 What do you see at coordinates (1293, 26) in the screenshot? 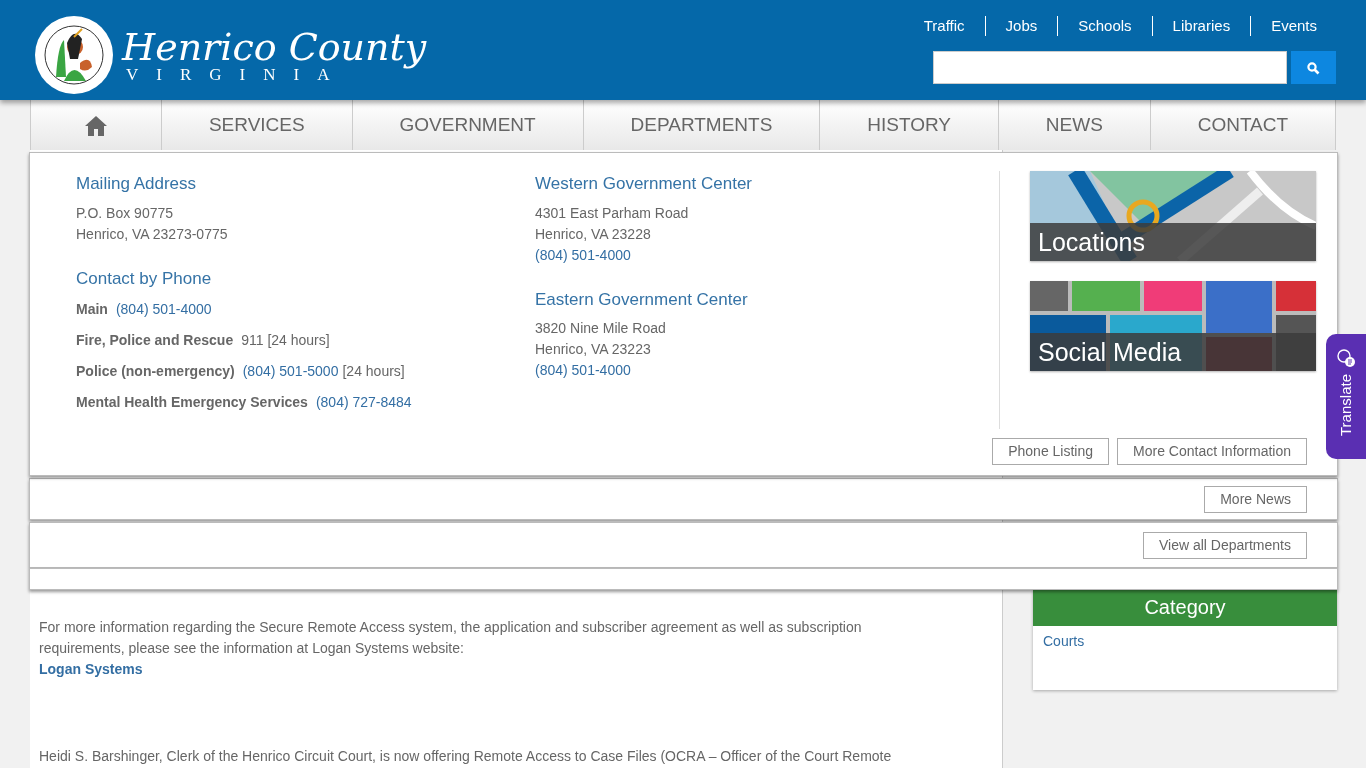
I see `quick-link: Events` at bounding box center [1293, 26].